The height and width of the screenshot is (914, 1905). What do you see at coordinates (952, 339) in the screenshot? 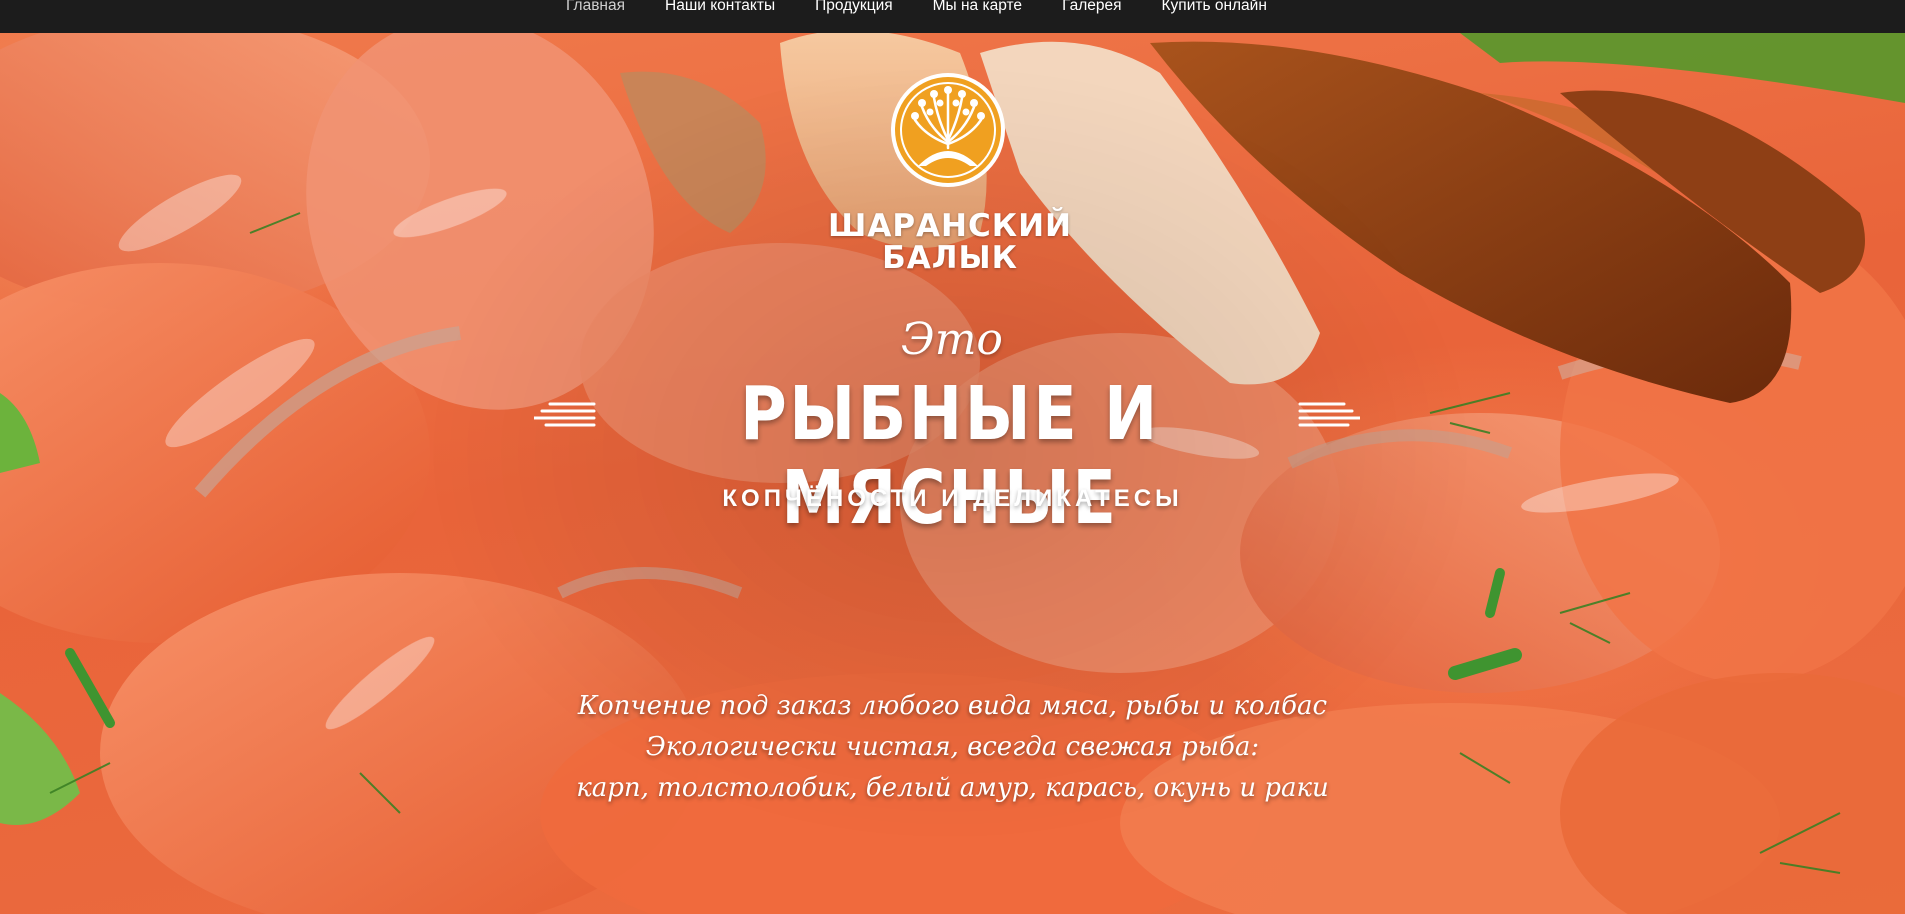
I see `intro-text: Это` at bounding box center [952, 339].